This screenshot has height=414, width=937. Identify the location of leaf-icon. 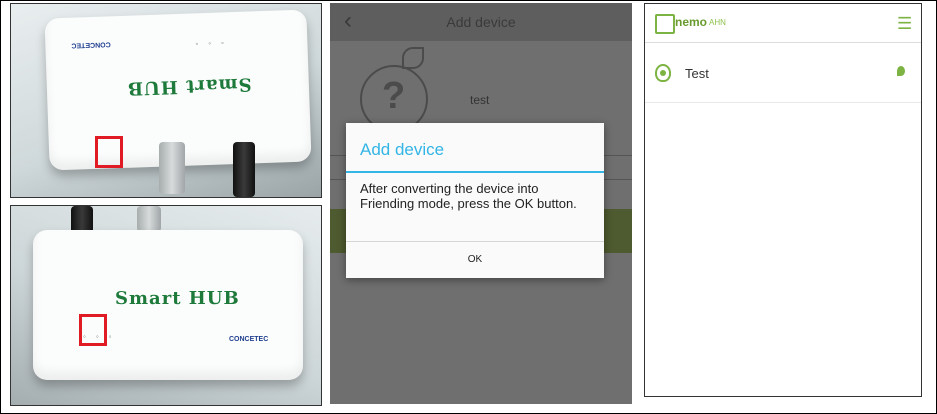
(413, 58).